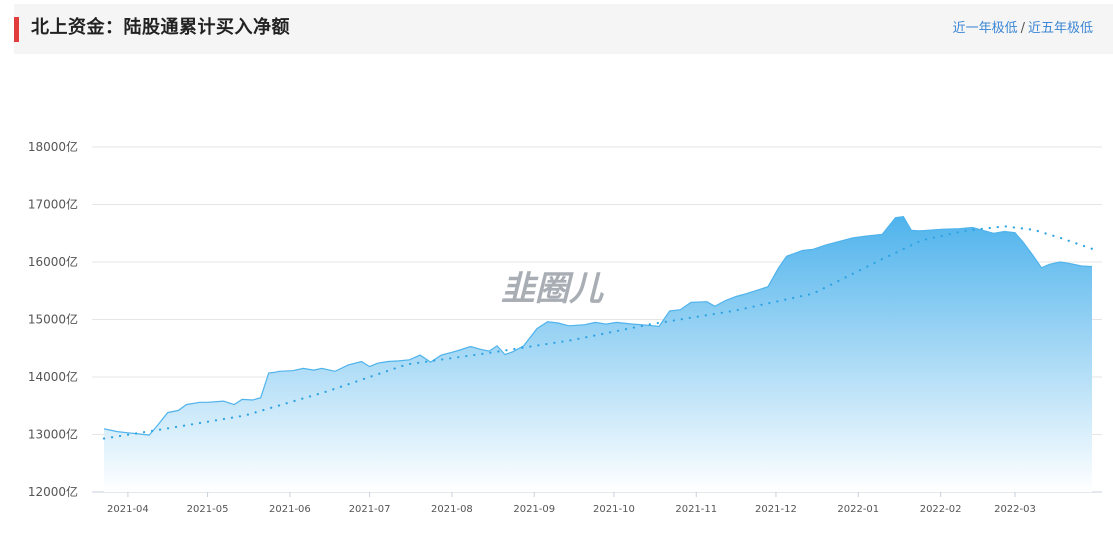  I want to click on x-tick-label: 2021-04, so click(128, 509).